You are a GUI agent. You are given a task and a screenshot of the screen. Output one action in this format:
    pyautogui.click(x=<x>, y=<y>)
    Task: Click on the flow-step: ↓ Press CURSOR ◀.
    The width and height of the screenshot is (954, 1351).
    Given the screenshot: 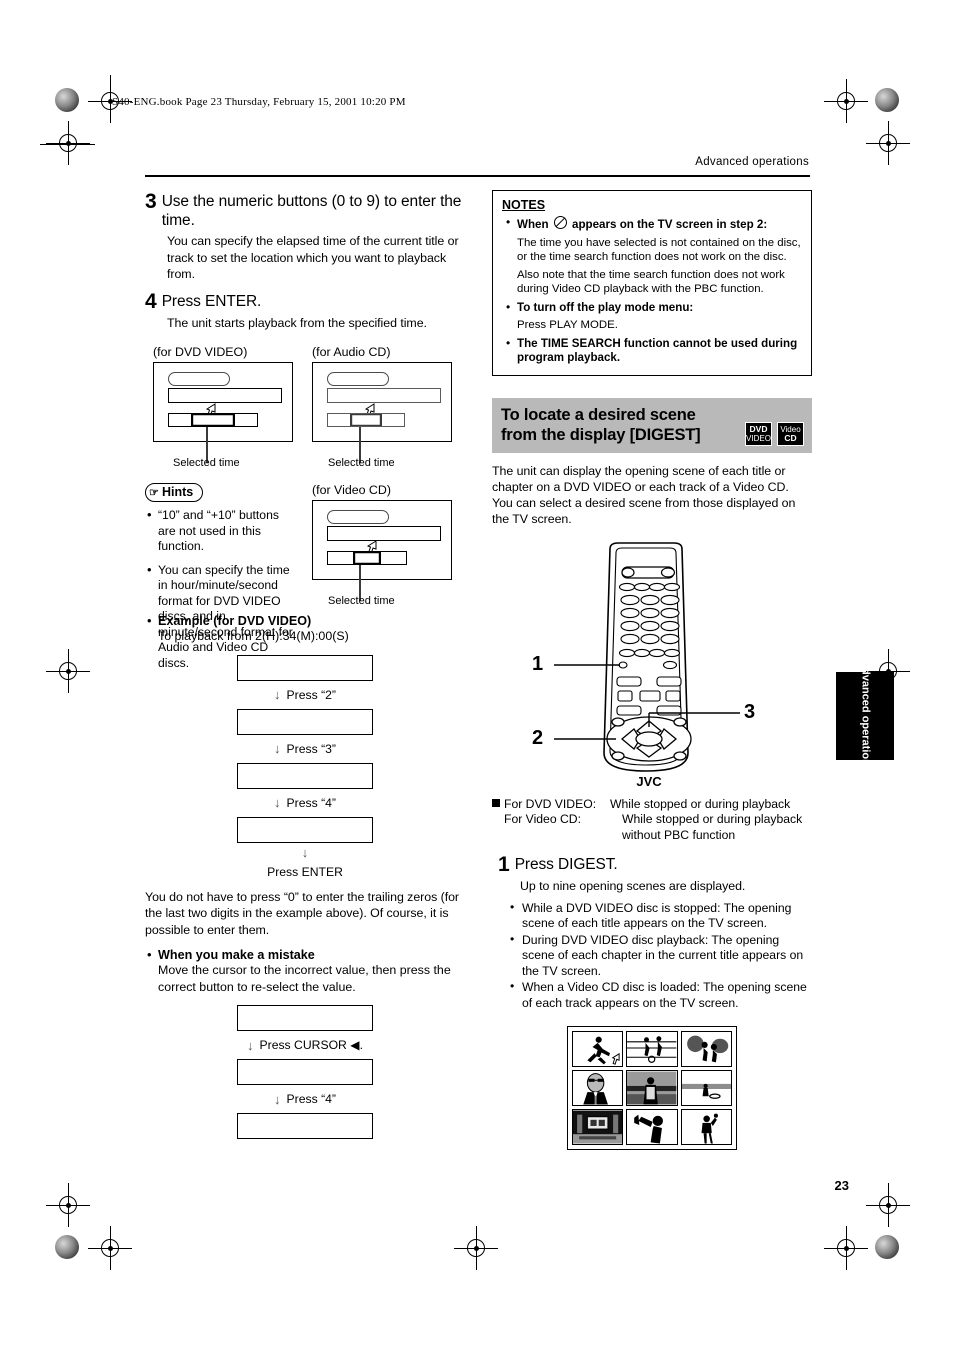 What is the action you would take?
    pyautogui.click(x=305, y=1045)
    